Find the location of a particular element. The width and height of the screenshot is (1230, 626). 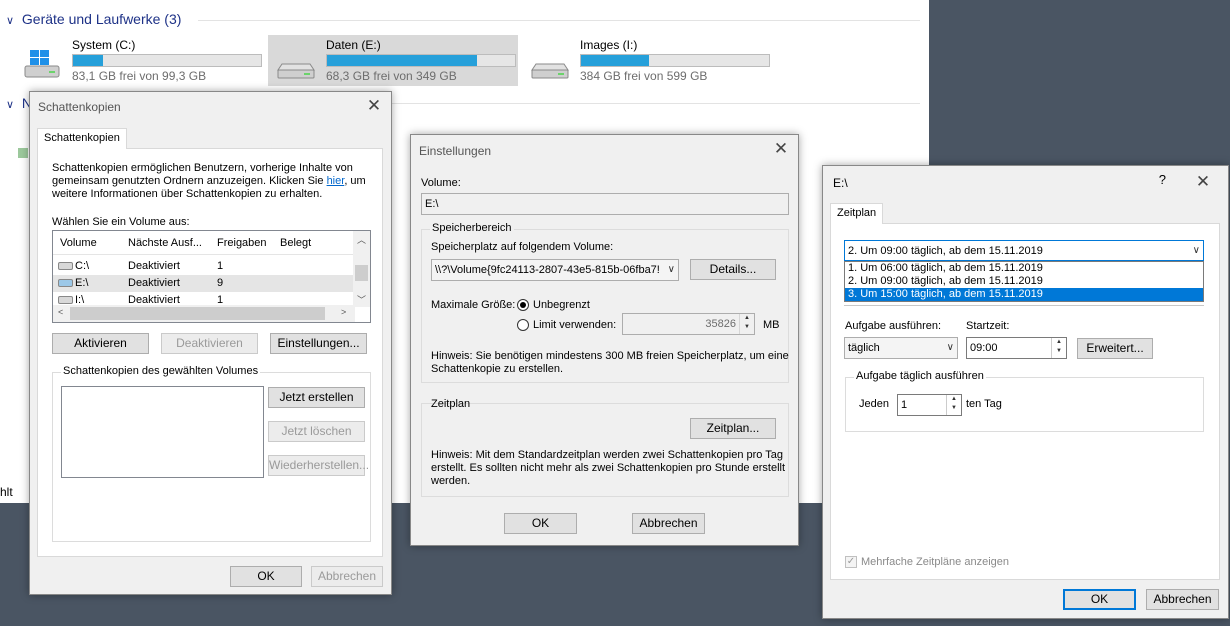

table-row: E:\ Deaktiviert 9 is located at coordinates (204, 283).